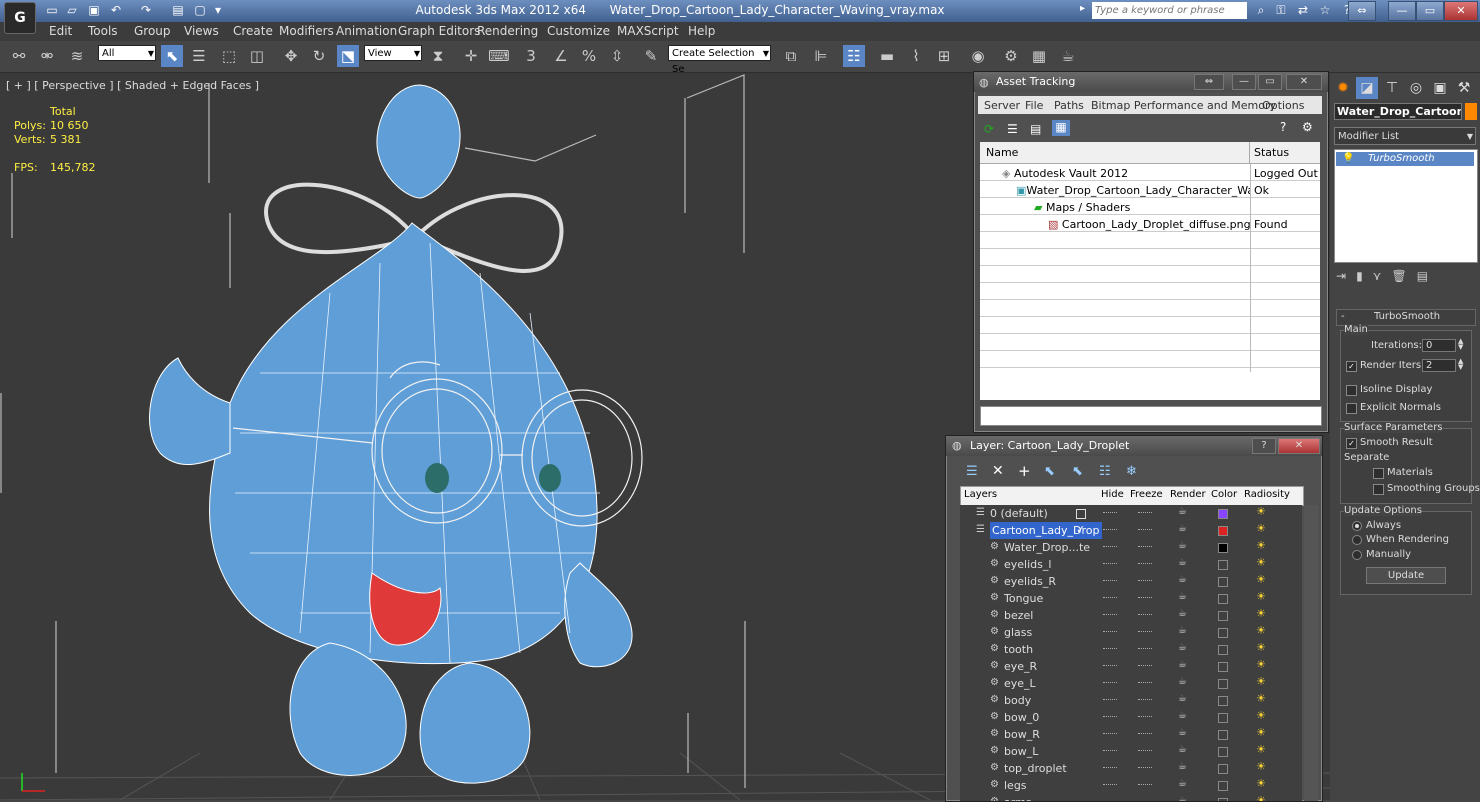 This screenshot has height=802, width=1480. I want to click on maximize-button: ▭, so click(1430, 11).